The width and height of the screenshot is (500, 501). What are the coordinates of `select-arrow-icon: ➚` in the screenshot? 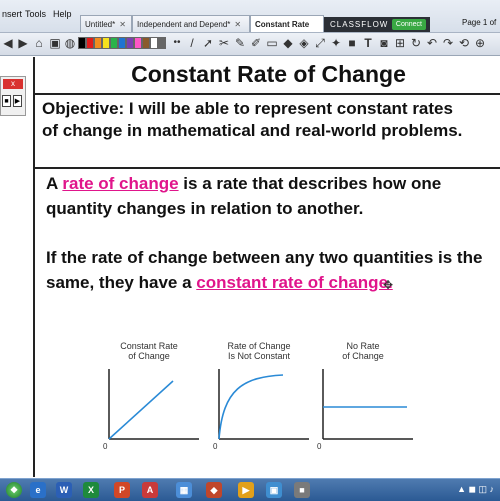 It's located at (208, 43).